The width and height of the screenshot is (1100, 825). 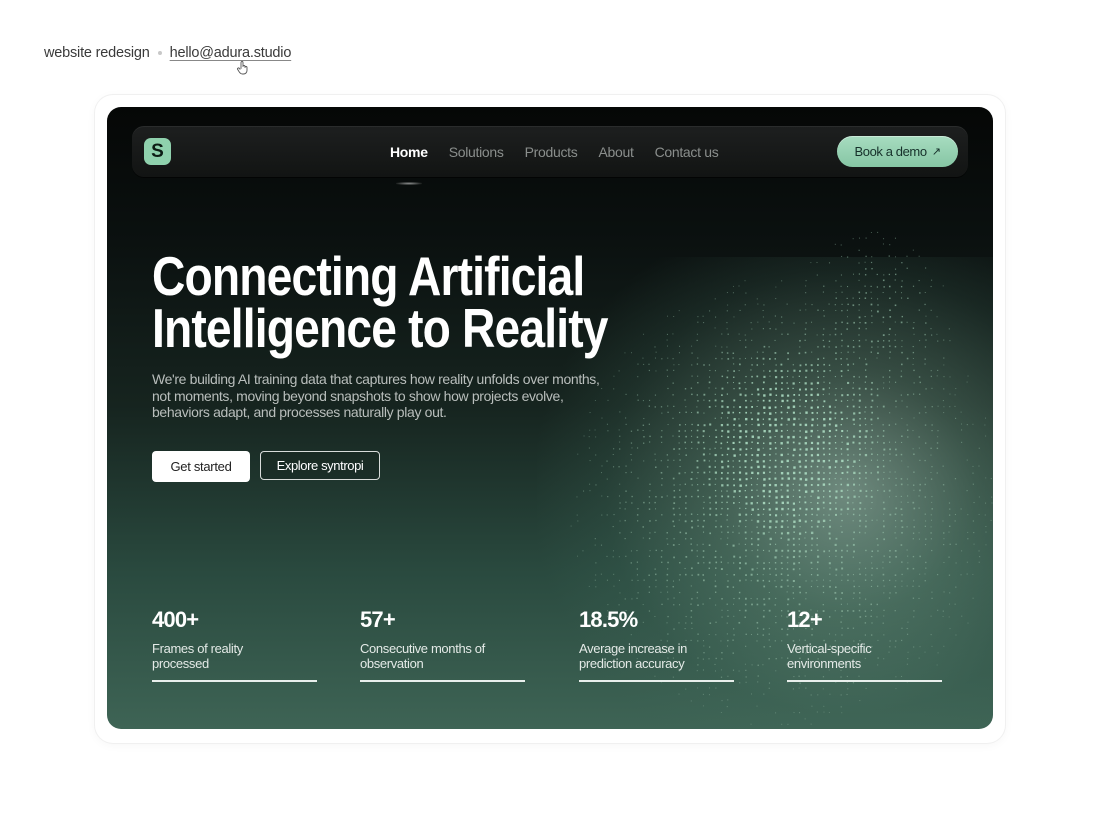 I want to click on stat-item: 12+ Vertical-specific environments, so click(x=864, y=644).